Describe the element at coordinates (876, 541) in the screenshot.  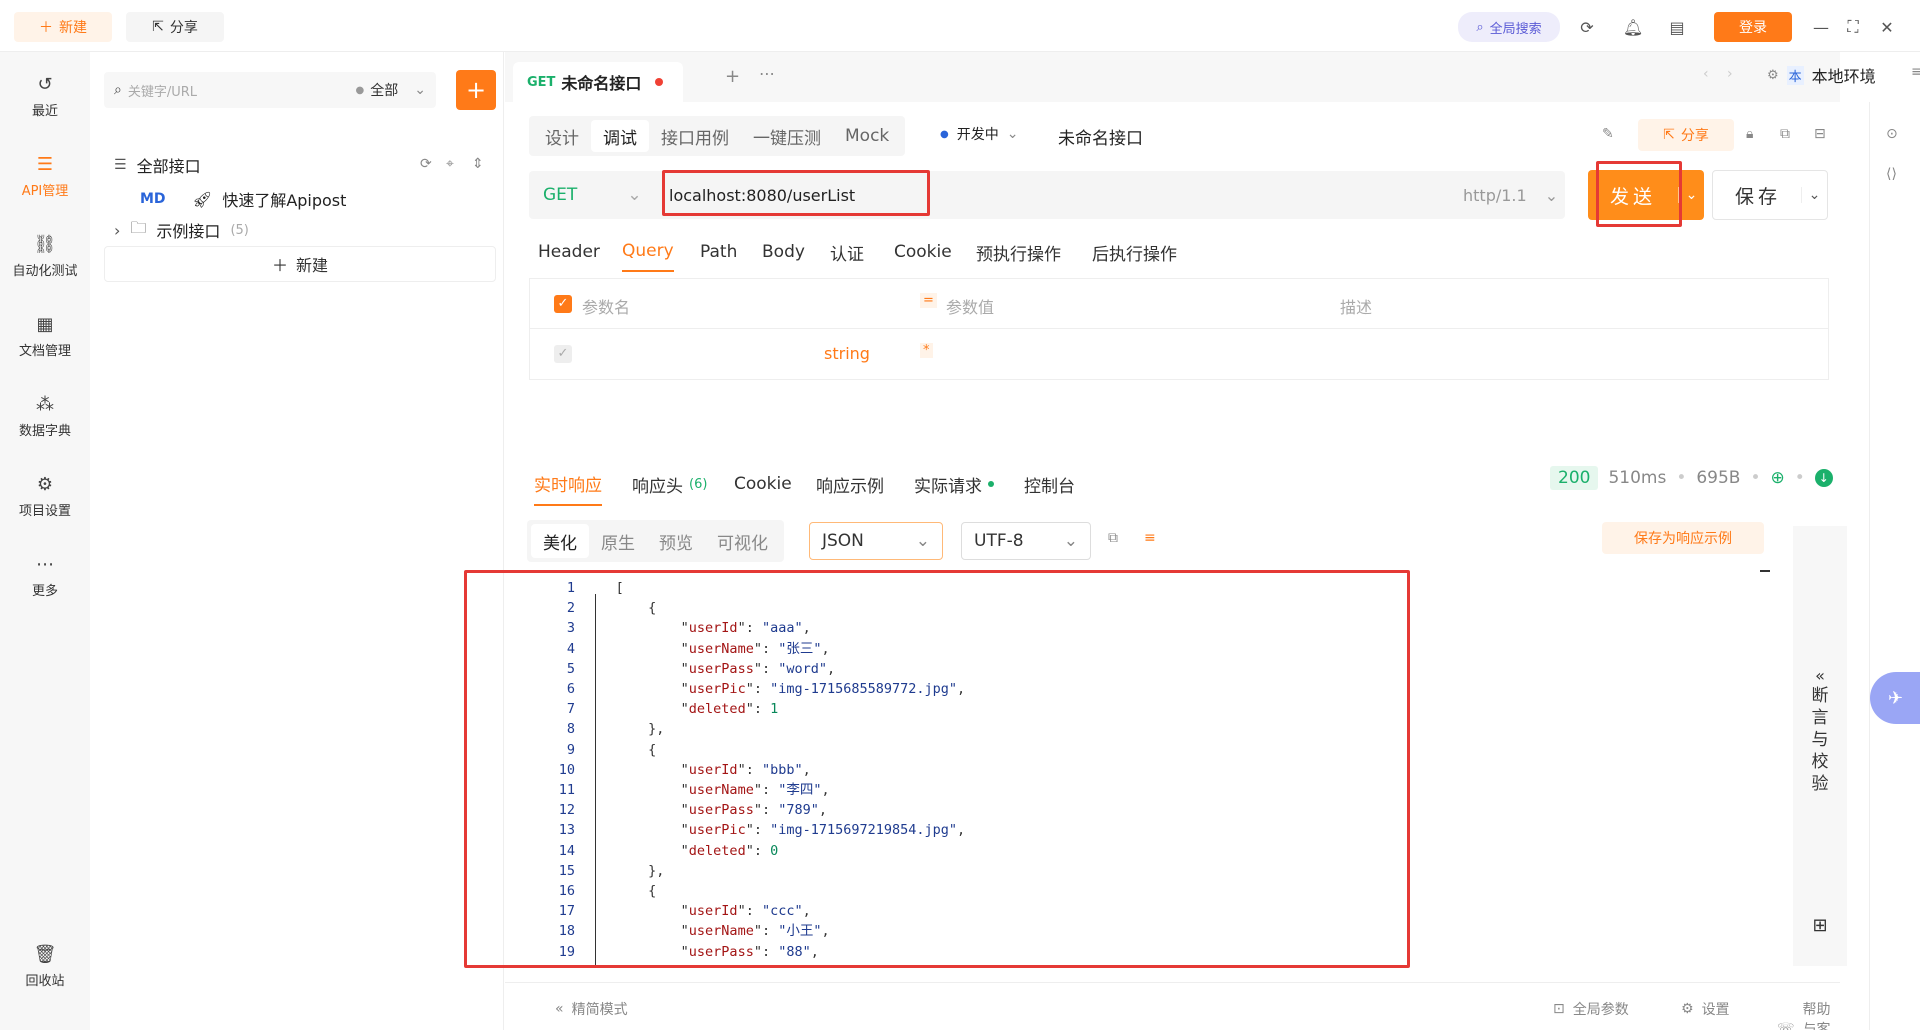
I see `format-select: JSON ⌄` at that location.